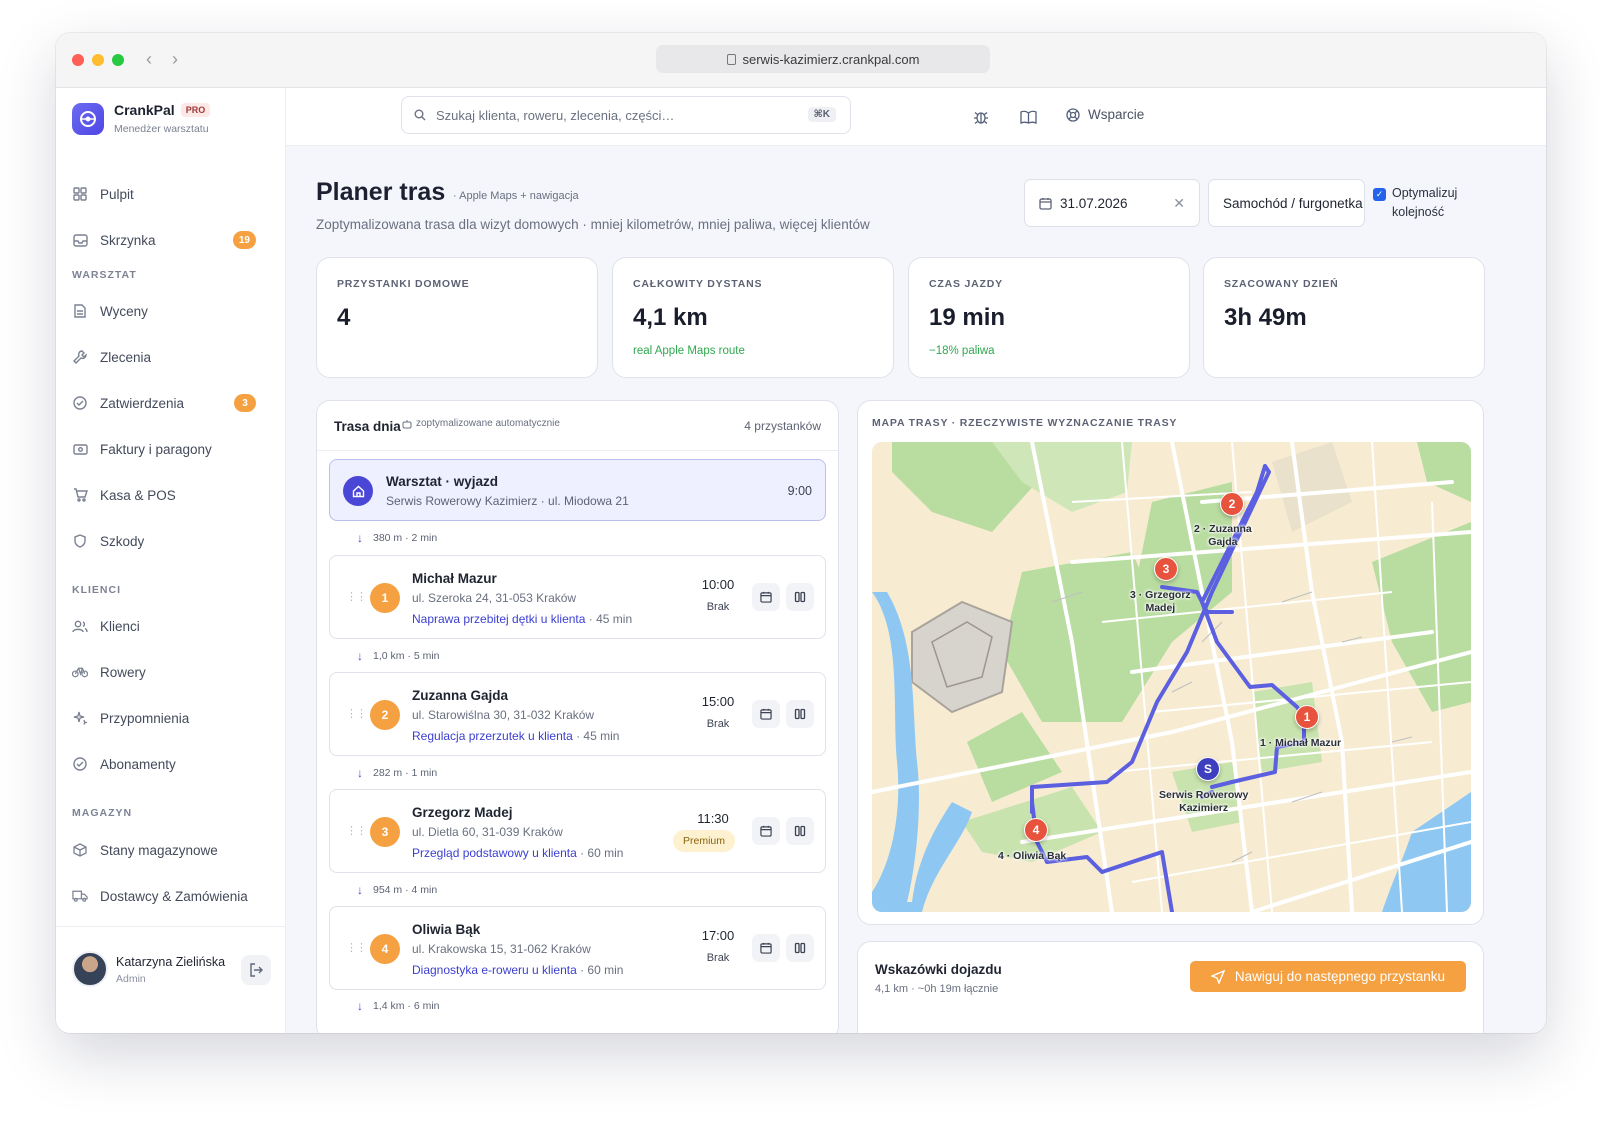 The image size is (1600, 1131). What do you see at coordinates (90, 969) in the screenshot?
I see `avatar` at bounding box center [90, 969].